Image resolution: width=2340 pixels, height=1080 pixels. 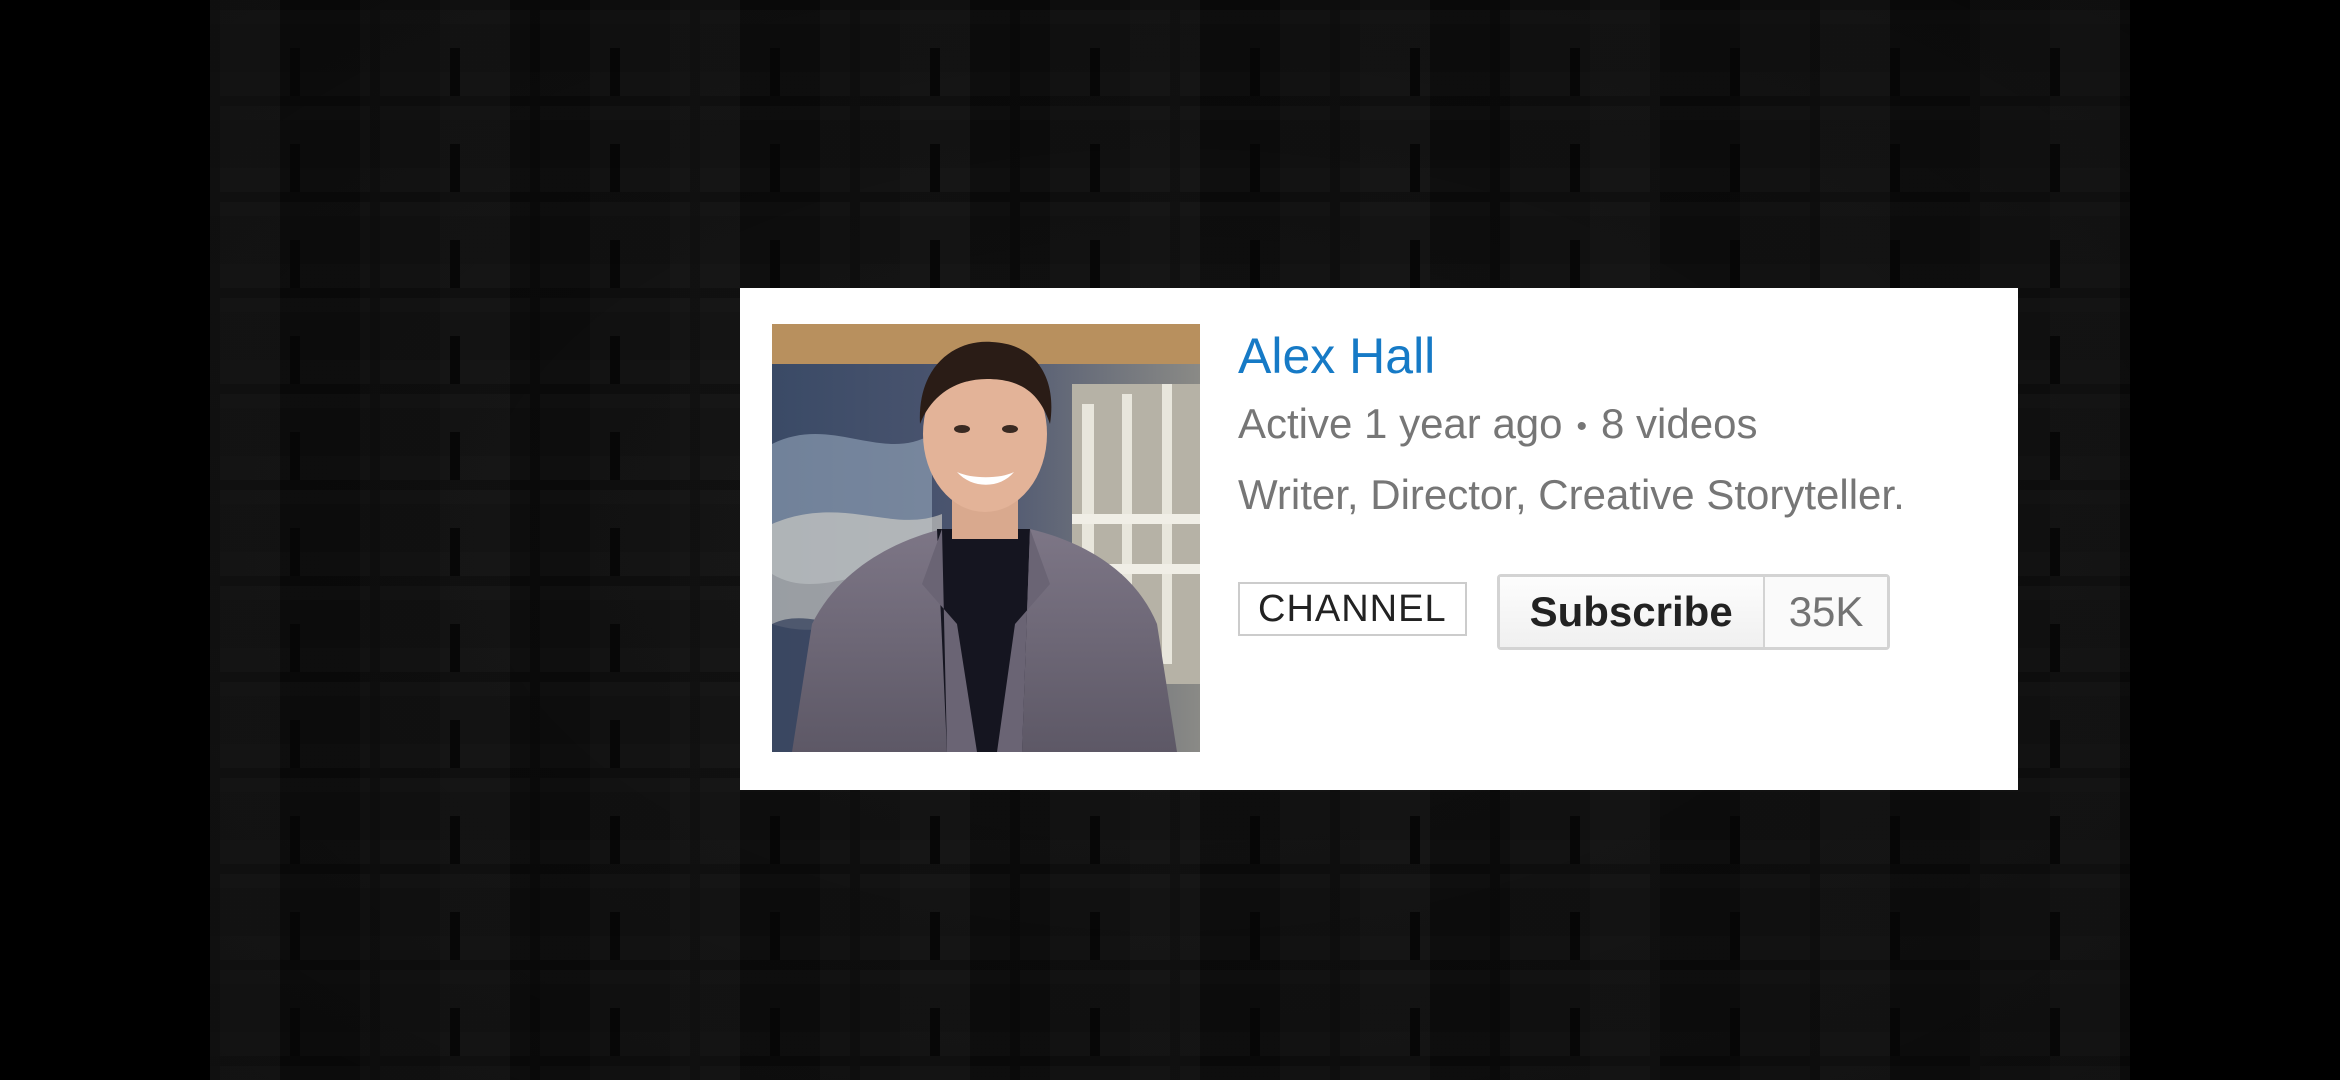 What do you see at coordinates (1618, 356) in the screenshot?
I see `channel-name-link: Alex Hall` at bounding box center [1618, 356].